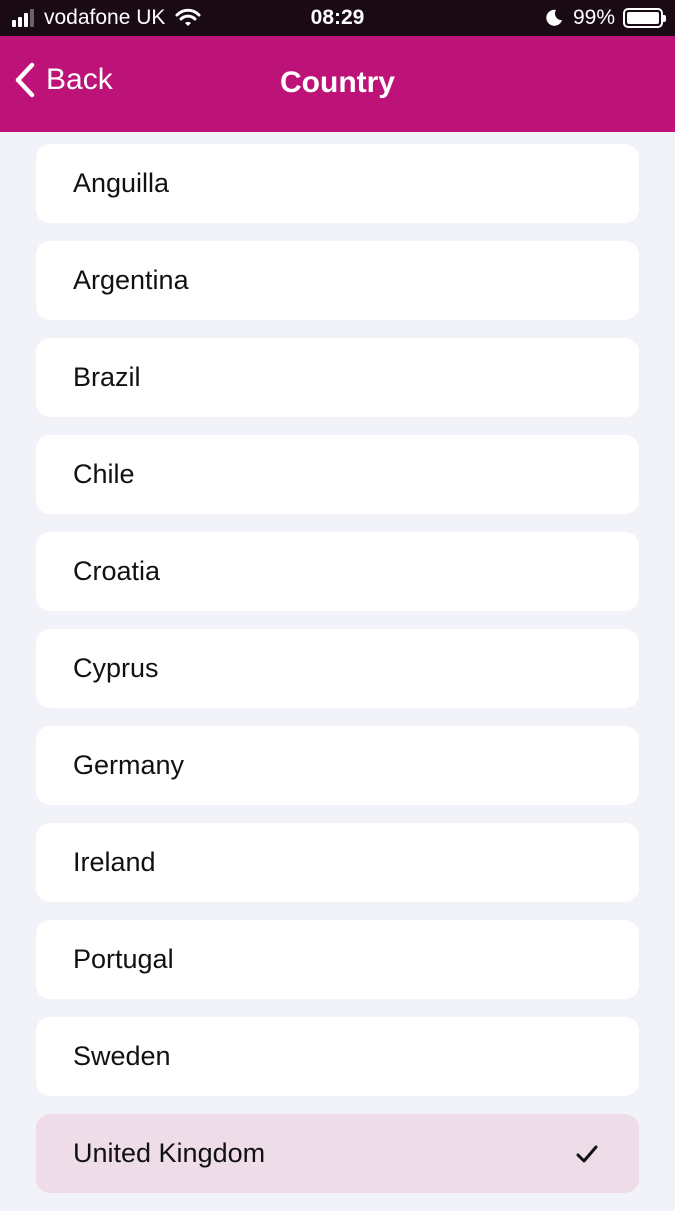  What do you see at coordinates (337, 668) in the screenshot?
I see `country-row-cyprus: Cyprus` at bounding box center [337, 668].